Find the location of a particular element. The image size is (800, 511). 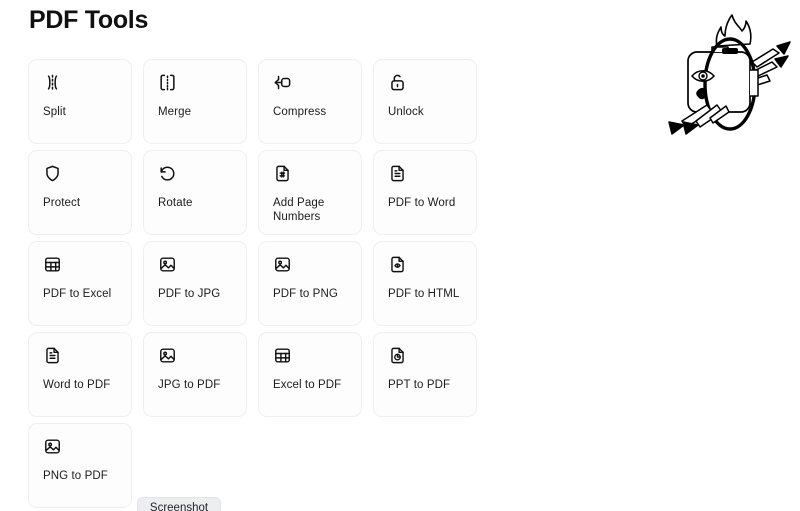

tool-card-pdf-to-png: PDF to PNG is located at coordinates (310, 283).